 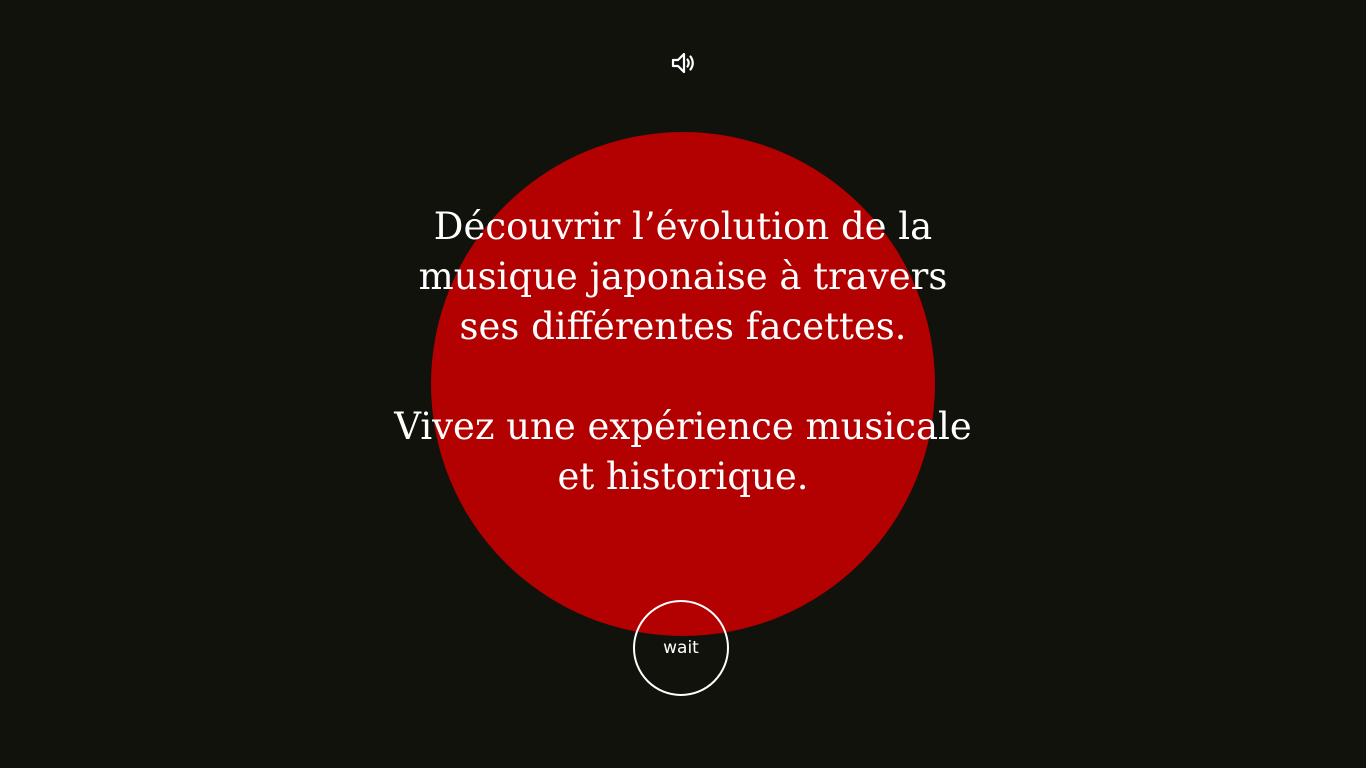 I want to click on speaker-volume-icon, so click(x=682, y=63).